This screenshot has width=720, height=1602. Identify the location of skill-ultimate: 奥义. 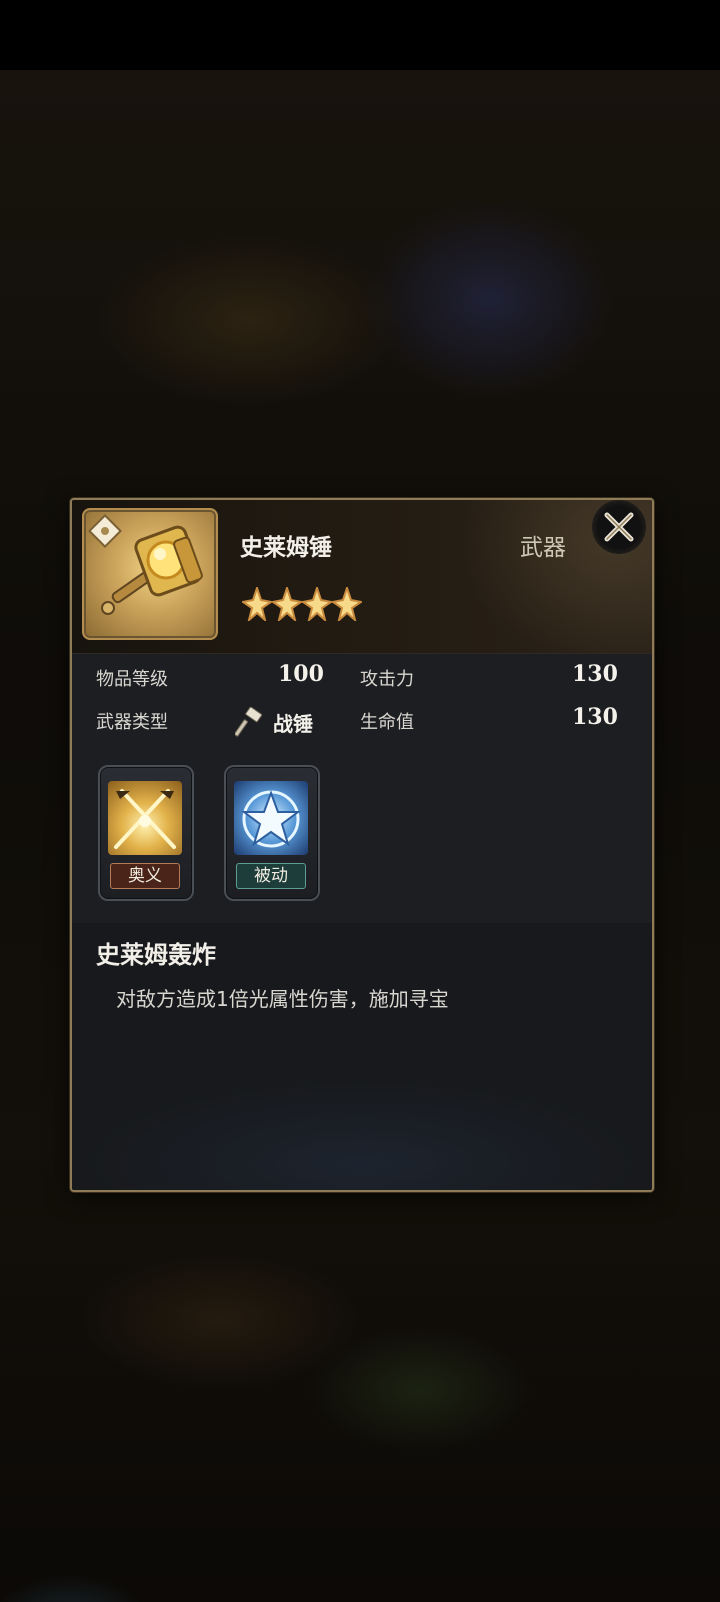
(146, 833).